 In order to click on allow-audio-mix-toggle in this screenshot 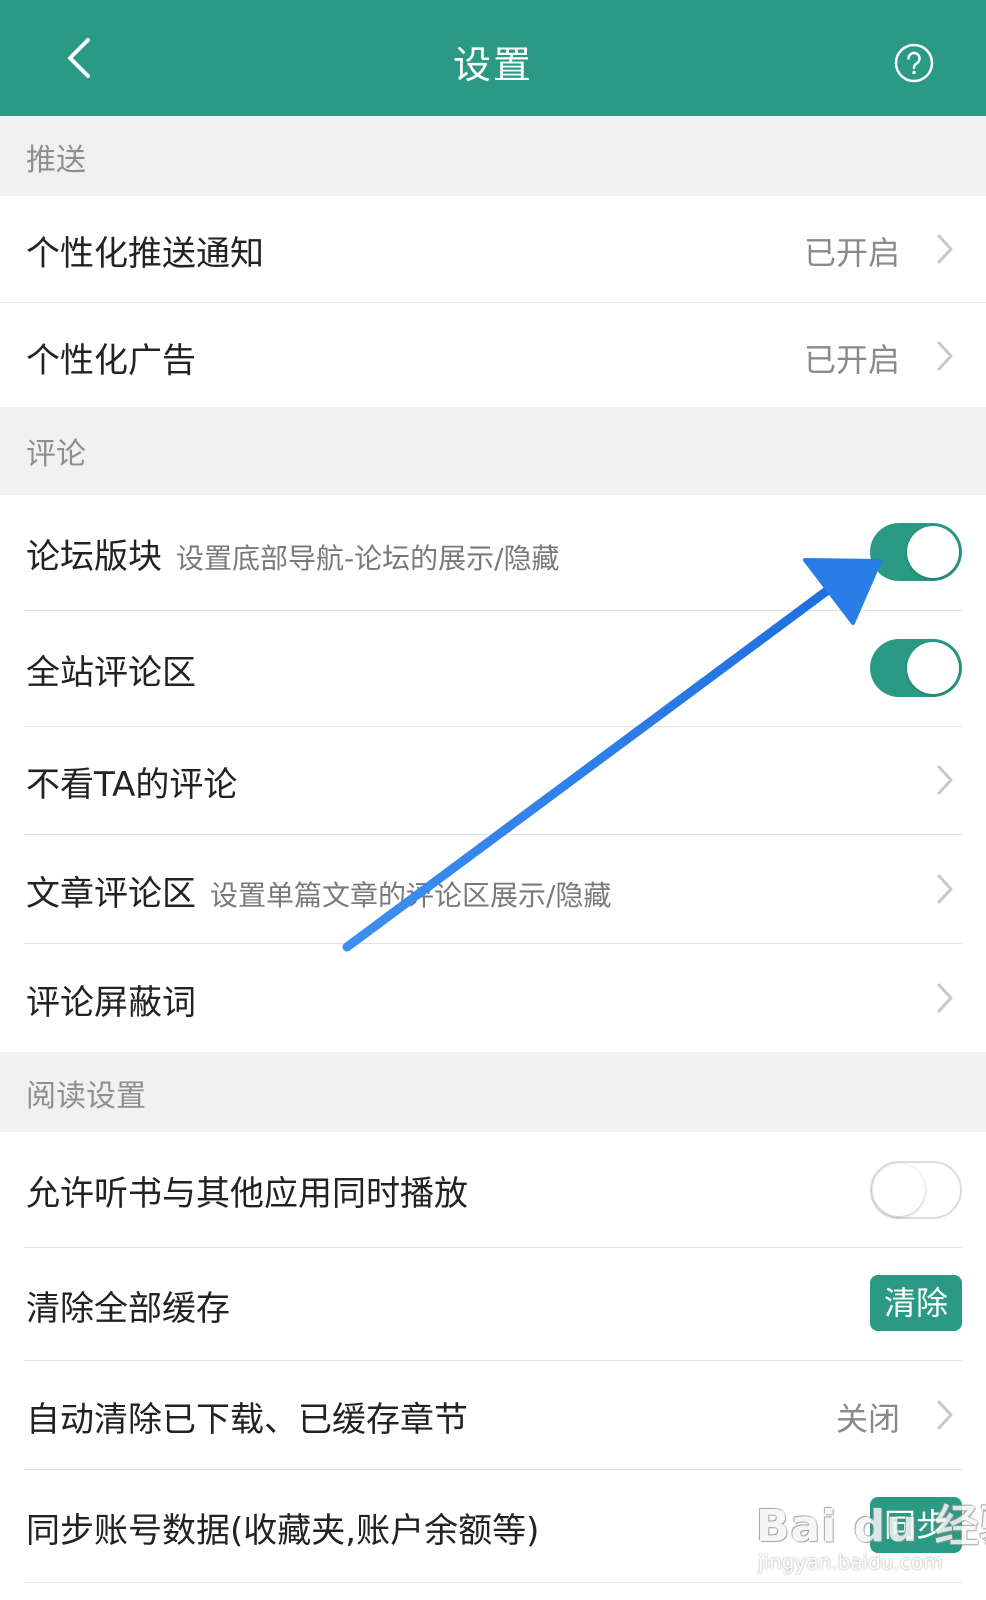, I will do `click(916, 1190)`.